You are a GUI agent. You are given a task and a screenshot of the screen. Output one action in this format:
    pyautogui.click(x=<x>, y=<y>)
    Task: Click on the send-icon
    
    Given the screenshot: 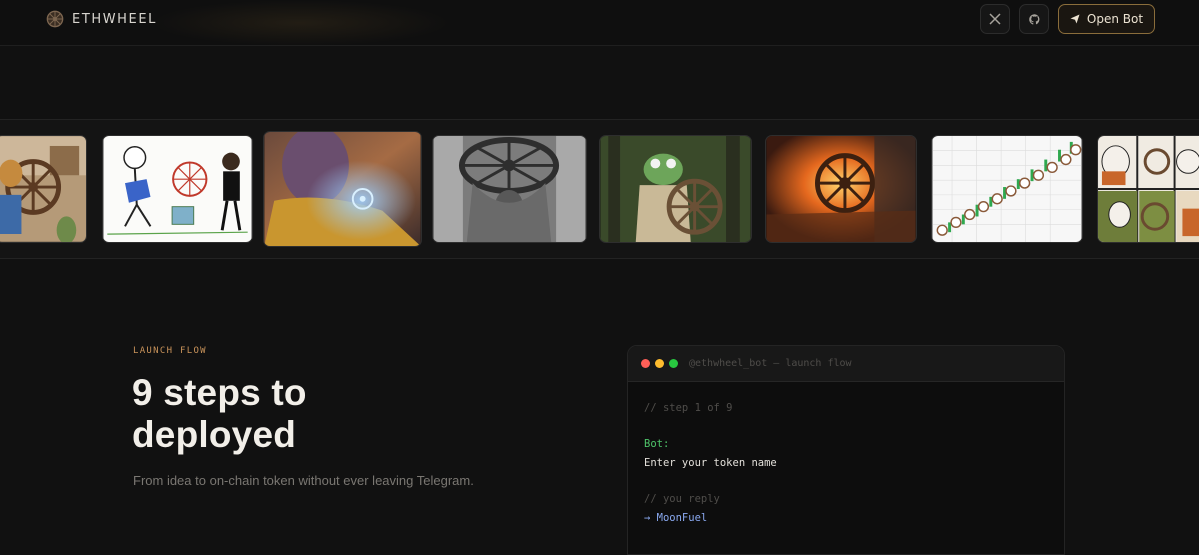 What is the action you would take?
    pyautogui.click(x=1075, y=19)
    